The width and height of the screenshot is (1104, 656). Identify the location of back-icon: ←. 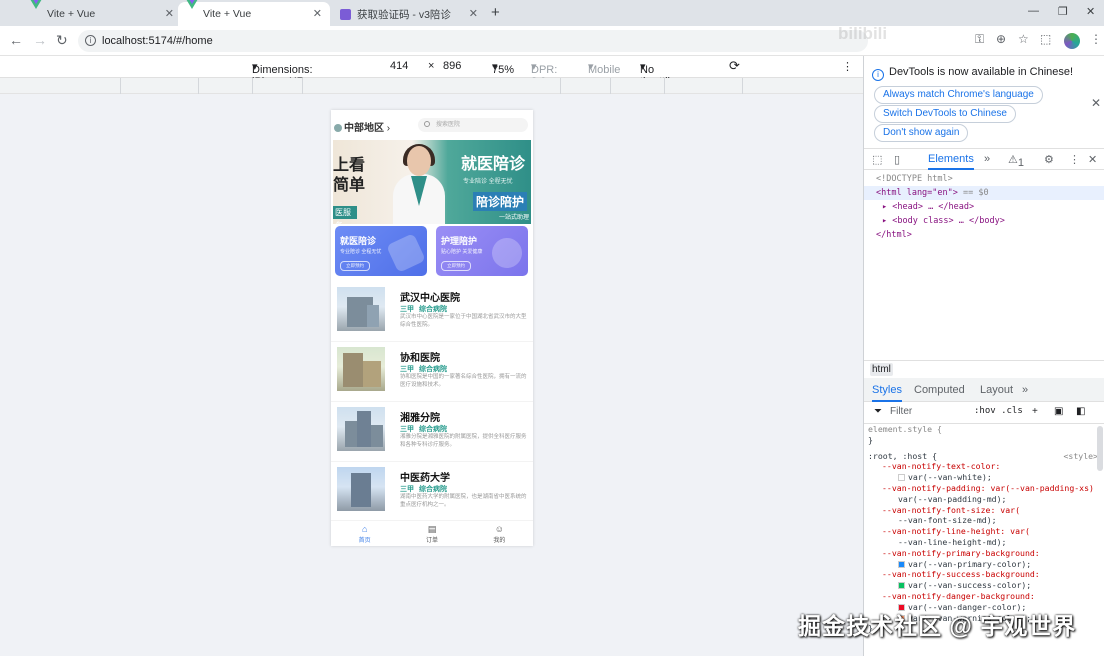
(16, 40).